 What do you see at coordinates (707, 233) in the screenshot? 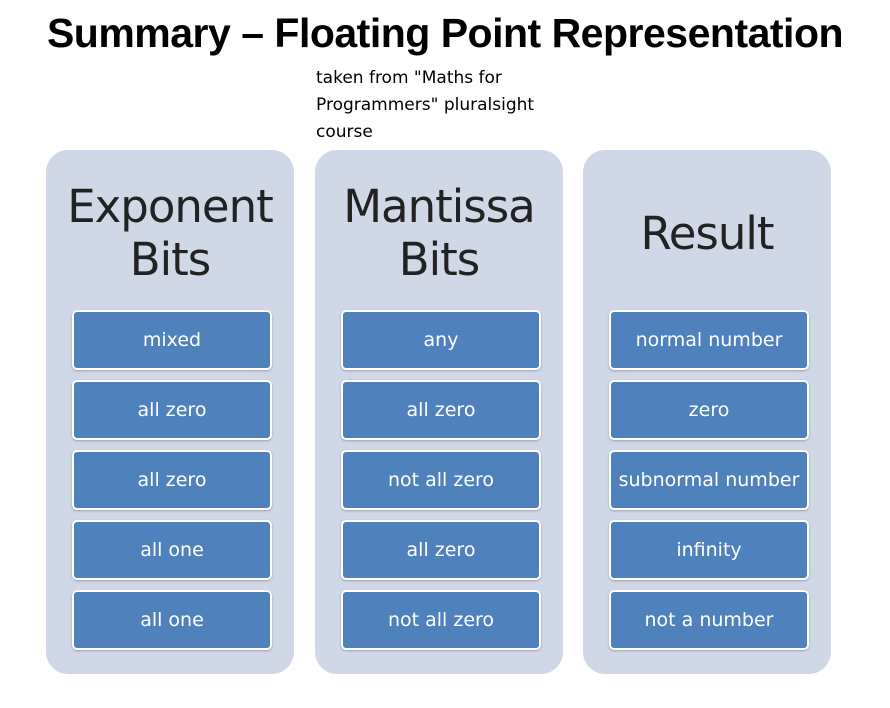
I see `result-heading: Result` at bounding box center [707, 233].